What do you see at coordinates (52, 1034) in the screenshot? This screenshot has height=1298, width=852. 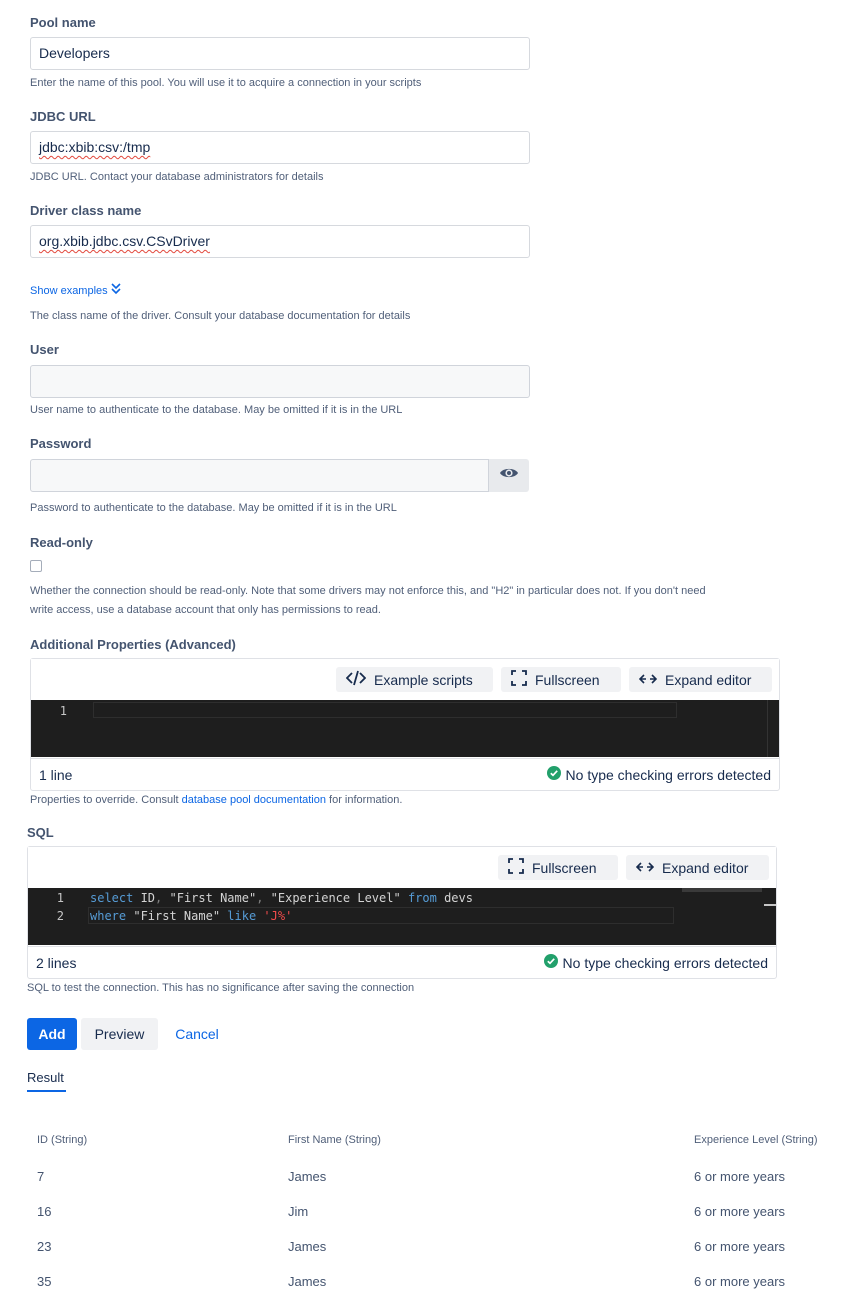 I see `add-button: Add` at bounding box center [52, 1034].